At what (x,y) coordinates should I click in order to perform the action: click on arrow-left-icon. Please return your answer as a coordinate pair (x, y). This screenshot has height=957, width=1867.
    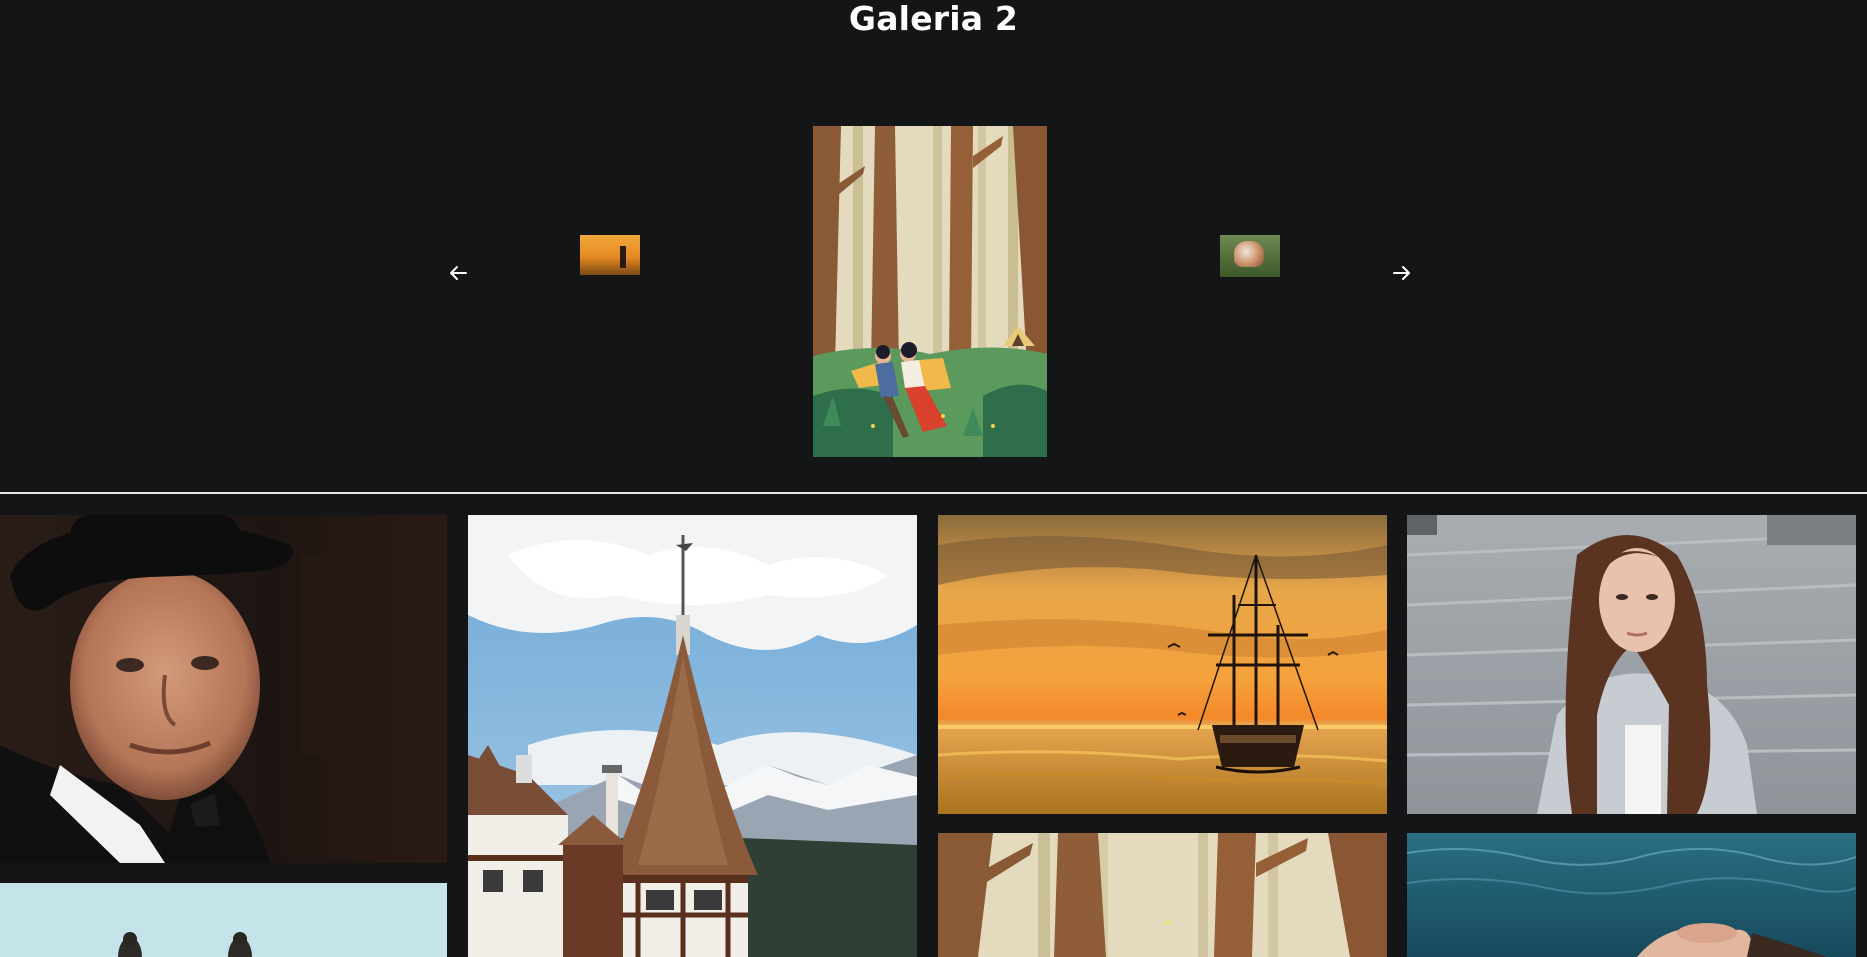
    Looking at the image, I should click on (458, 273).